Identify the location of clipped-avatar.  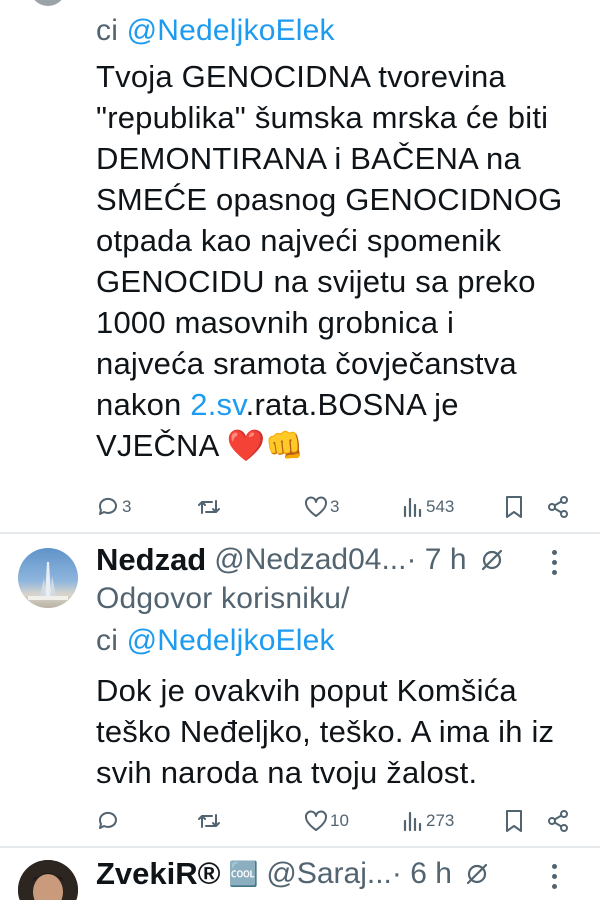
(48, 3).